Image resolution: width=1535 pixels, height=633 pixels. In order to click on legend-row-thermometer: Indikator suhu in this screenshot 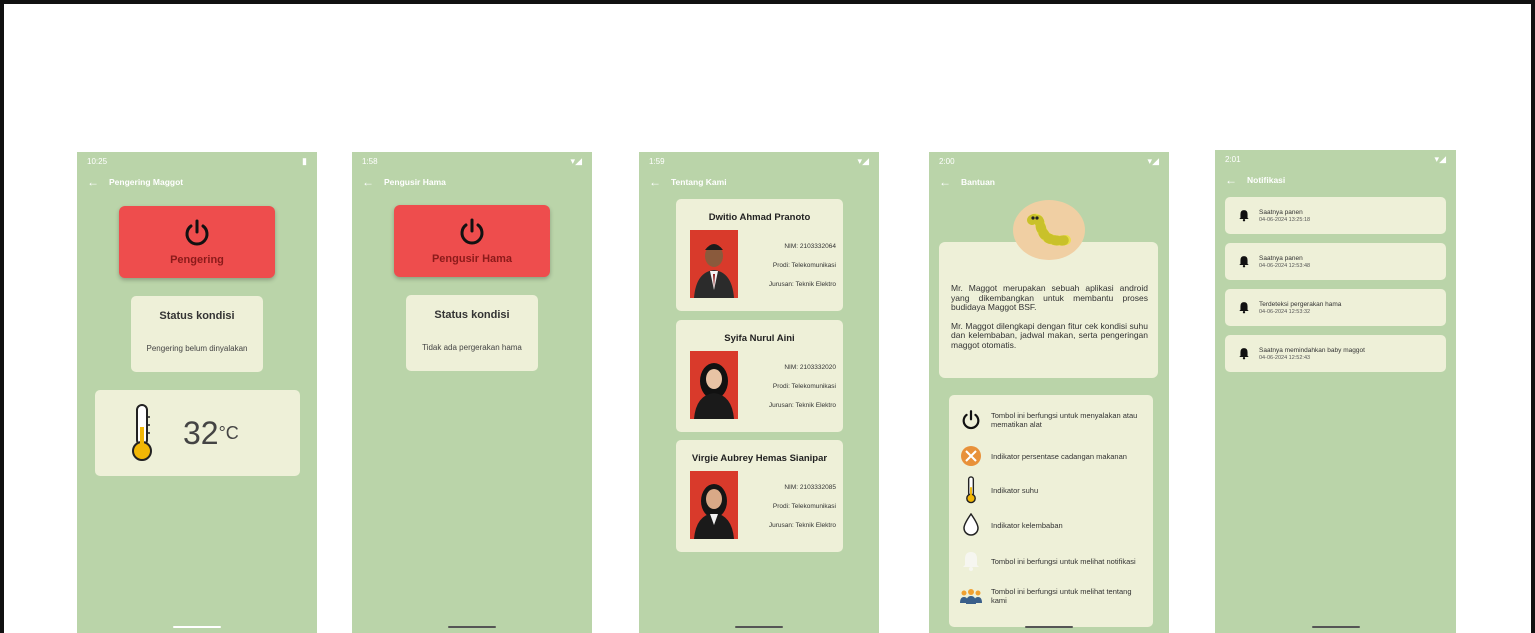, I will do `click(1054, 490)`.